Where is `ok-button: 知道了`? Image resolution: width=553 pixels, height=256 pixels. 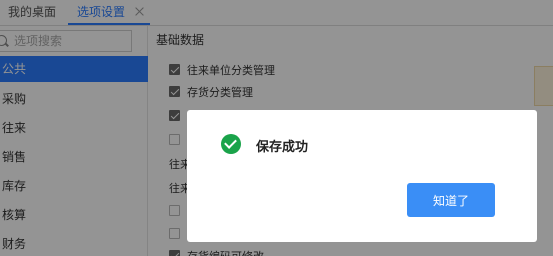 ok-button: 知道了 is located at coordinates (451, 200).